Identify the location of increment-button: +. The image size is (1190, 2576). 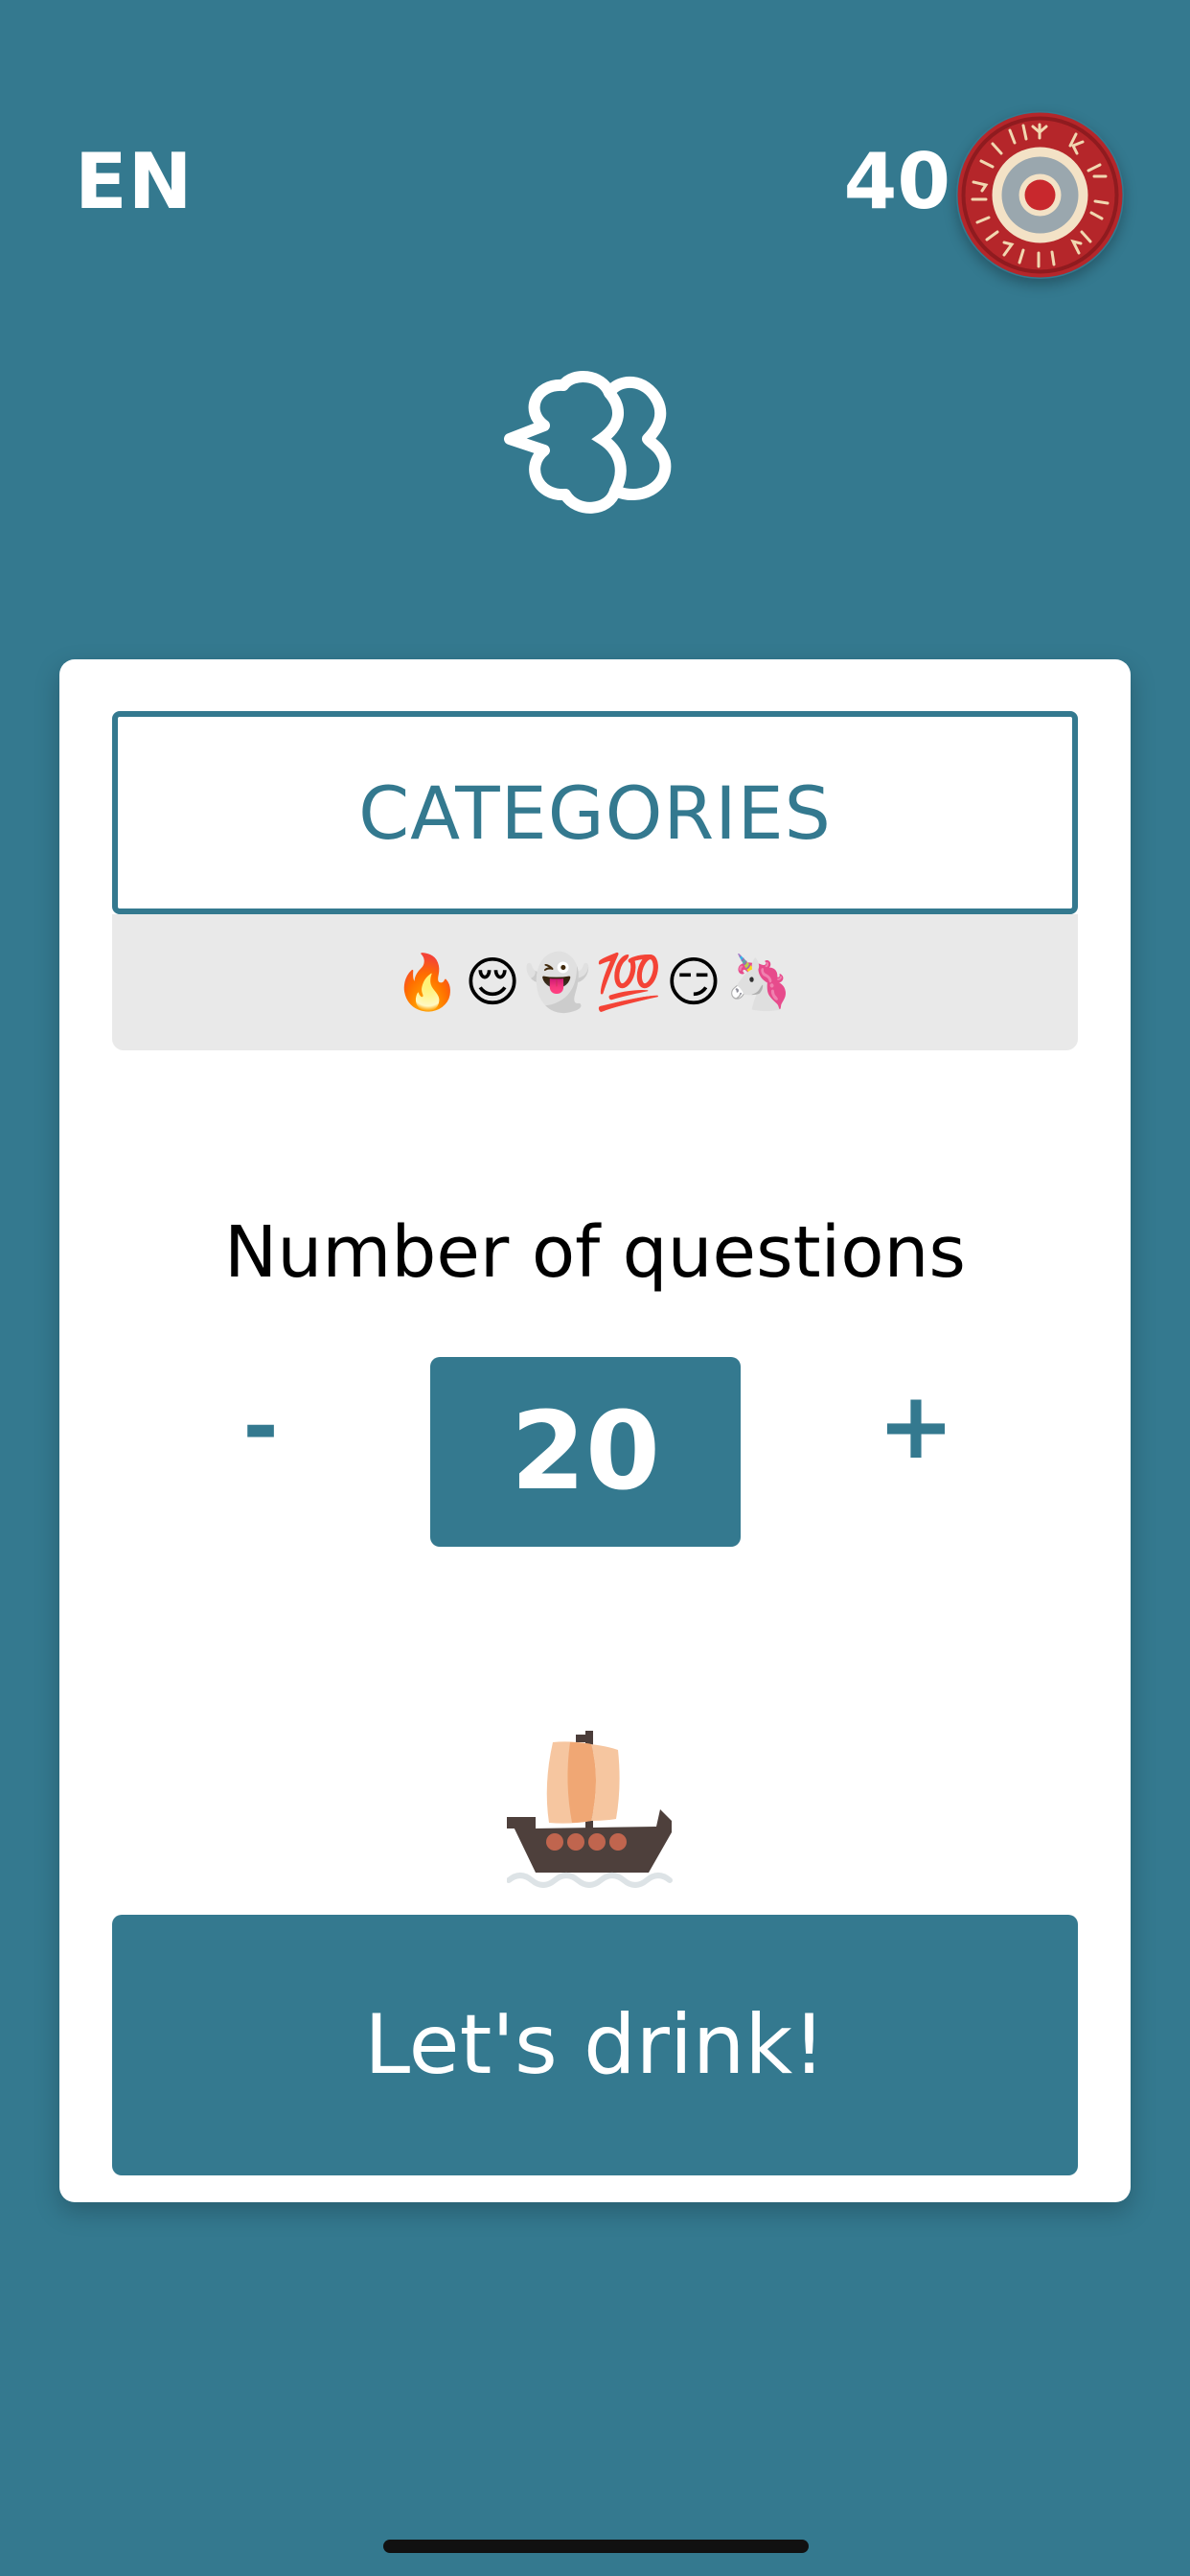
(916, 1426).